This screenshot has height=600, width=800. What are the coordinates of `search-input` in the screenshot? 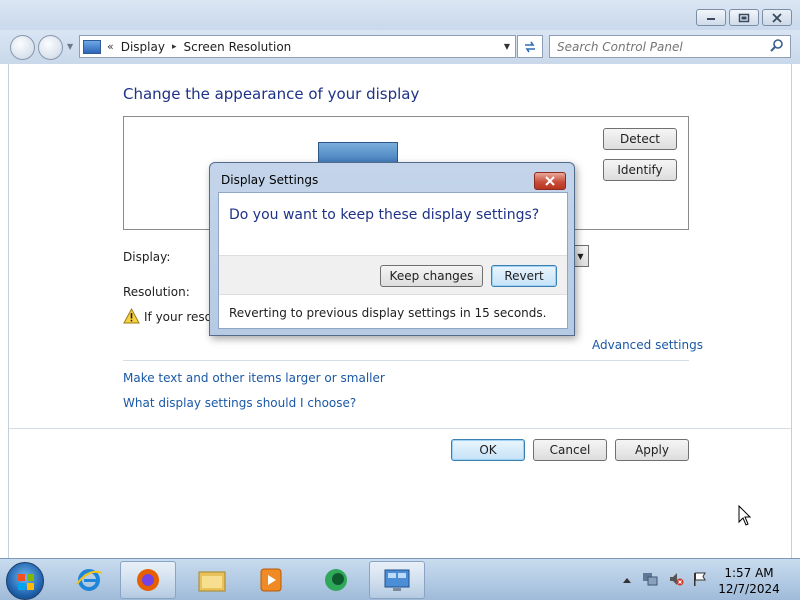 It's located at (655, 46).